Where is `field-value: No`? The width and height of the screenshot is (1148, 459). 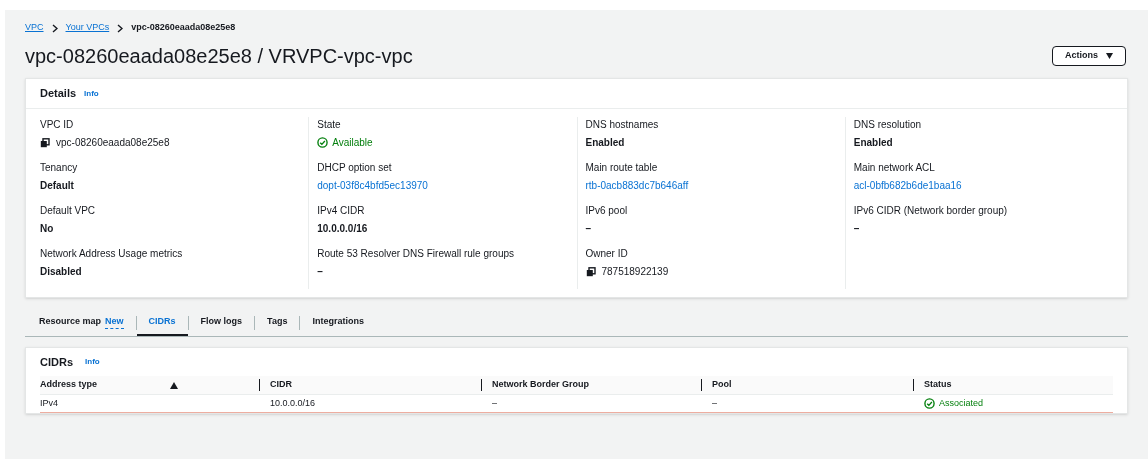 field-value: No is located at coordinates (47, 229).